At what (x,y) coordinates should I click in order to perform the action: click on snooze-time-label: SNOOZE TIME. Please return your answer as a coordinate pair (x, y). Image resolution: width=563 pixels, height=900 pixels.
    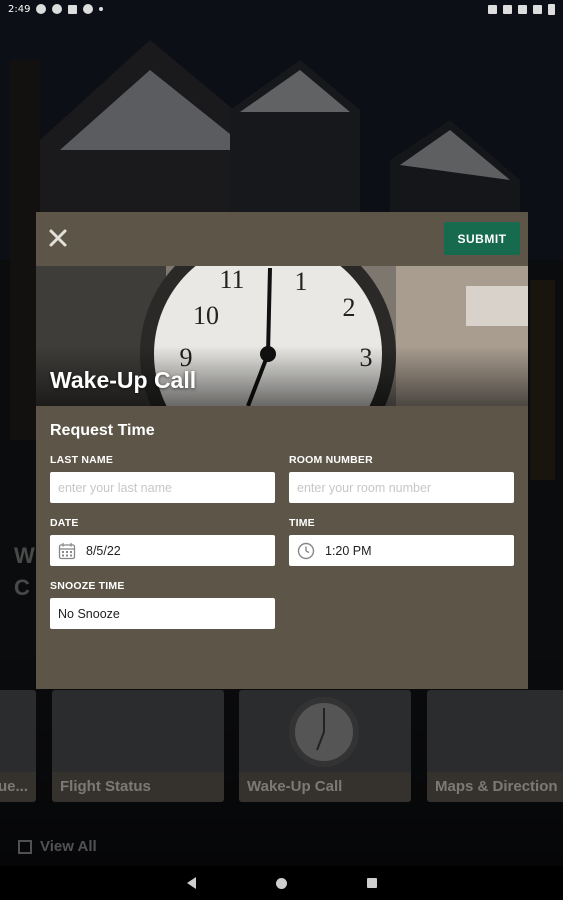
    Looking at the image, I should click on (87, 586).